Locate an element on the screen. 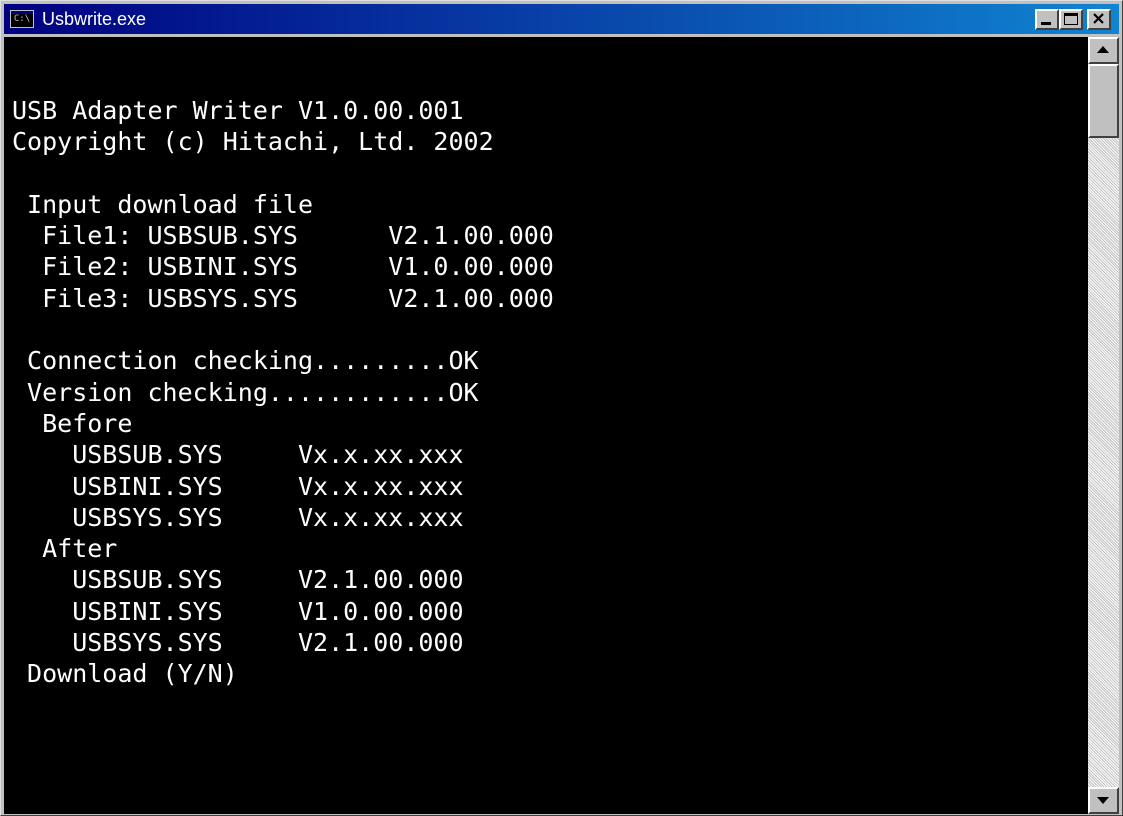 The width and height of the screenshot is (1123, 816). console-line: Version checking............OK is located at coordinates (245, 392).